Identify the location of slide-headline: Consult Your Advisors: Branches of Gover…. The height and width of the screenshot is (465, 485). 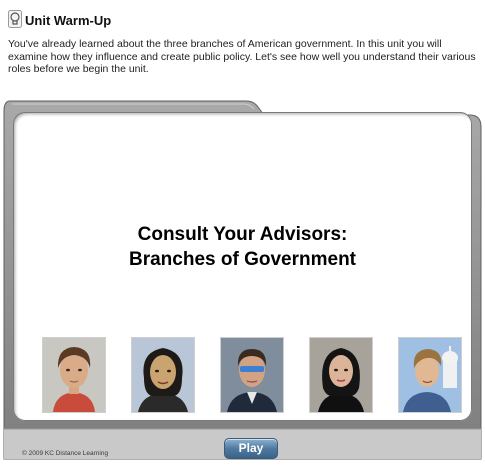
(242, 247).